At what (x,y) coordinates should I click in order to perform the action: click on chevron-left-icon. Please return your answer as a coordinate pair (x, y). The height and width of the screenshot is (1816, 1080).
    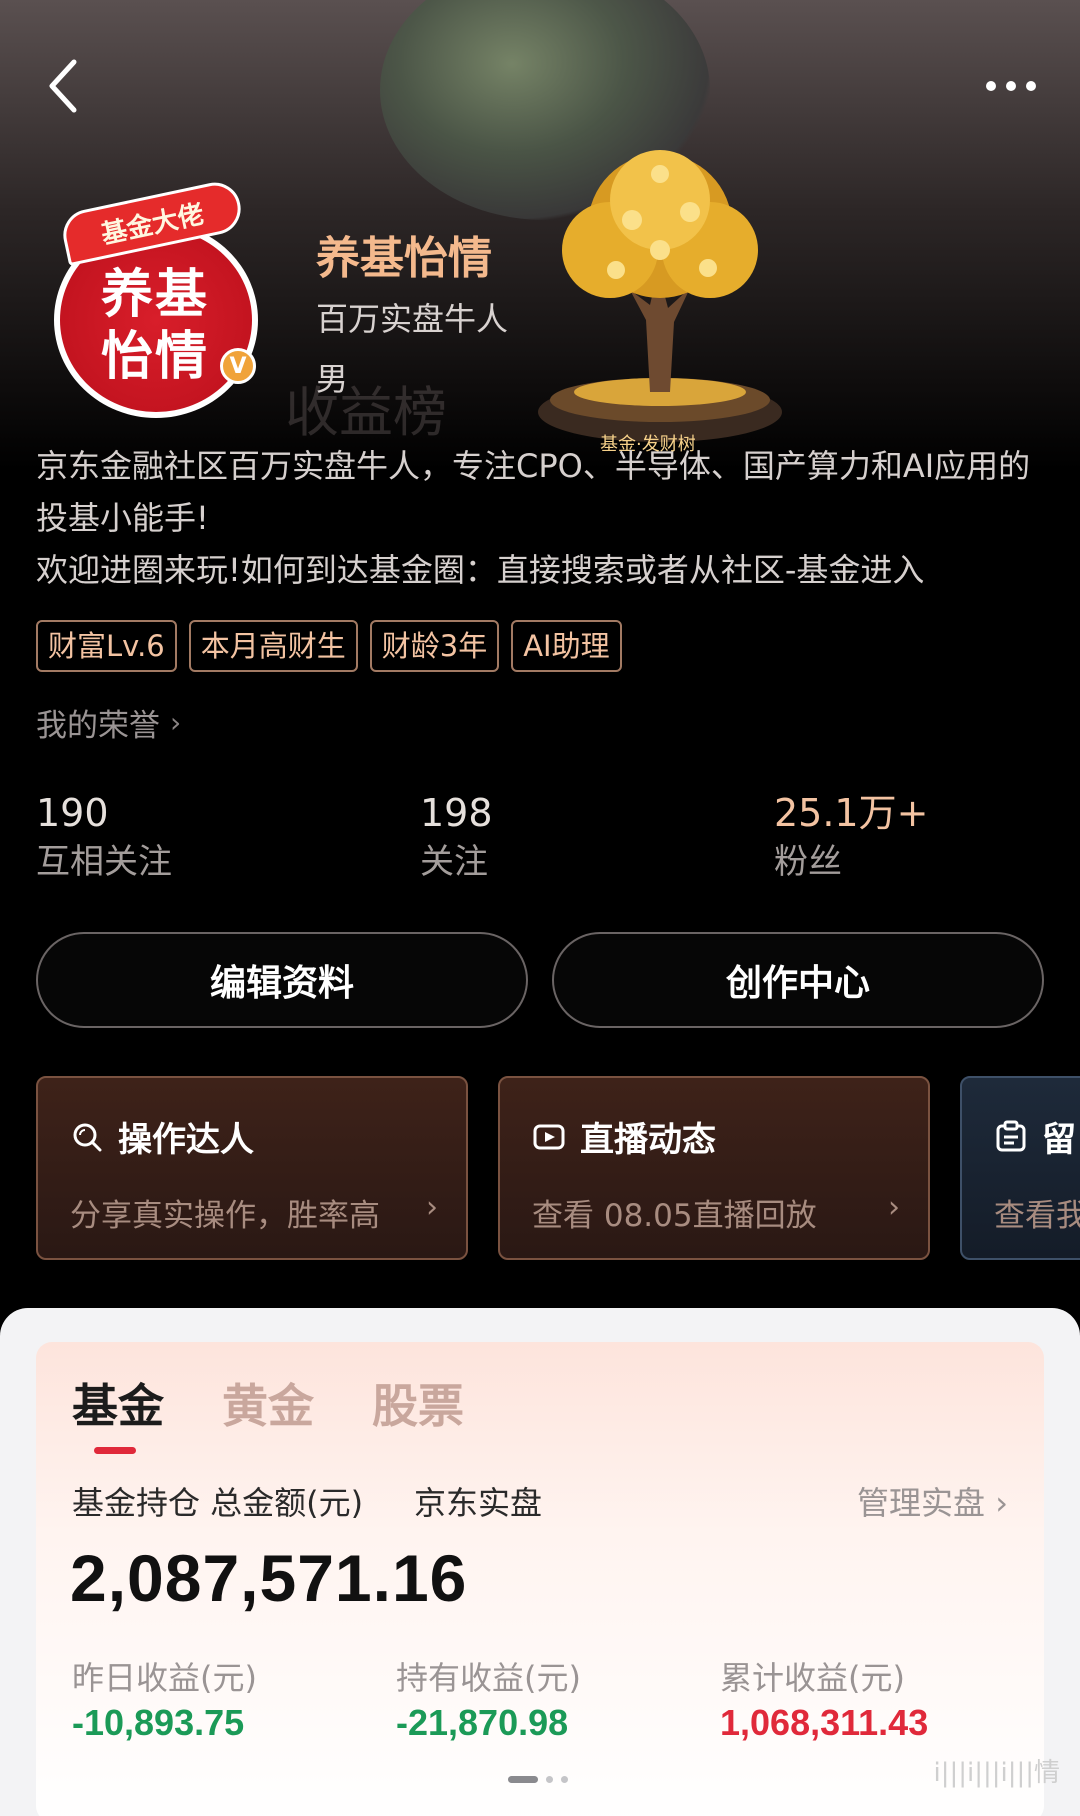
    Looking at the image, I should click on (63, 86).